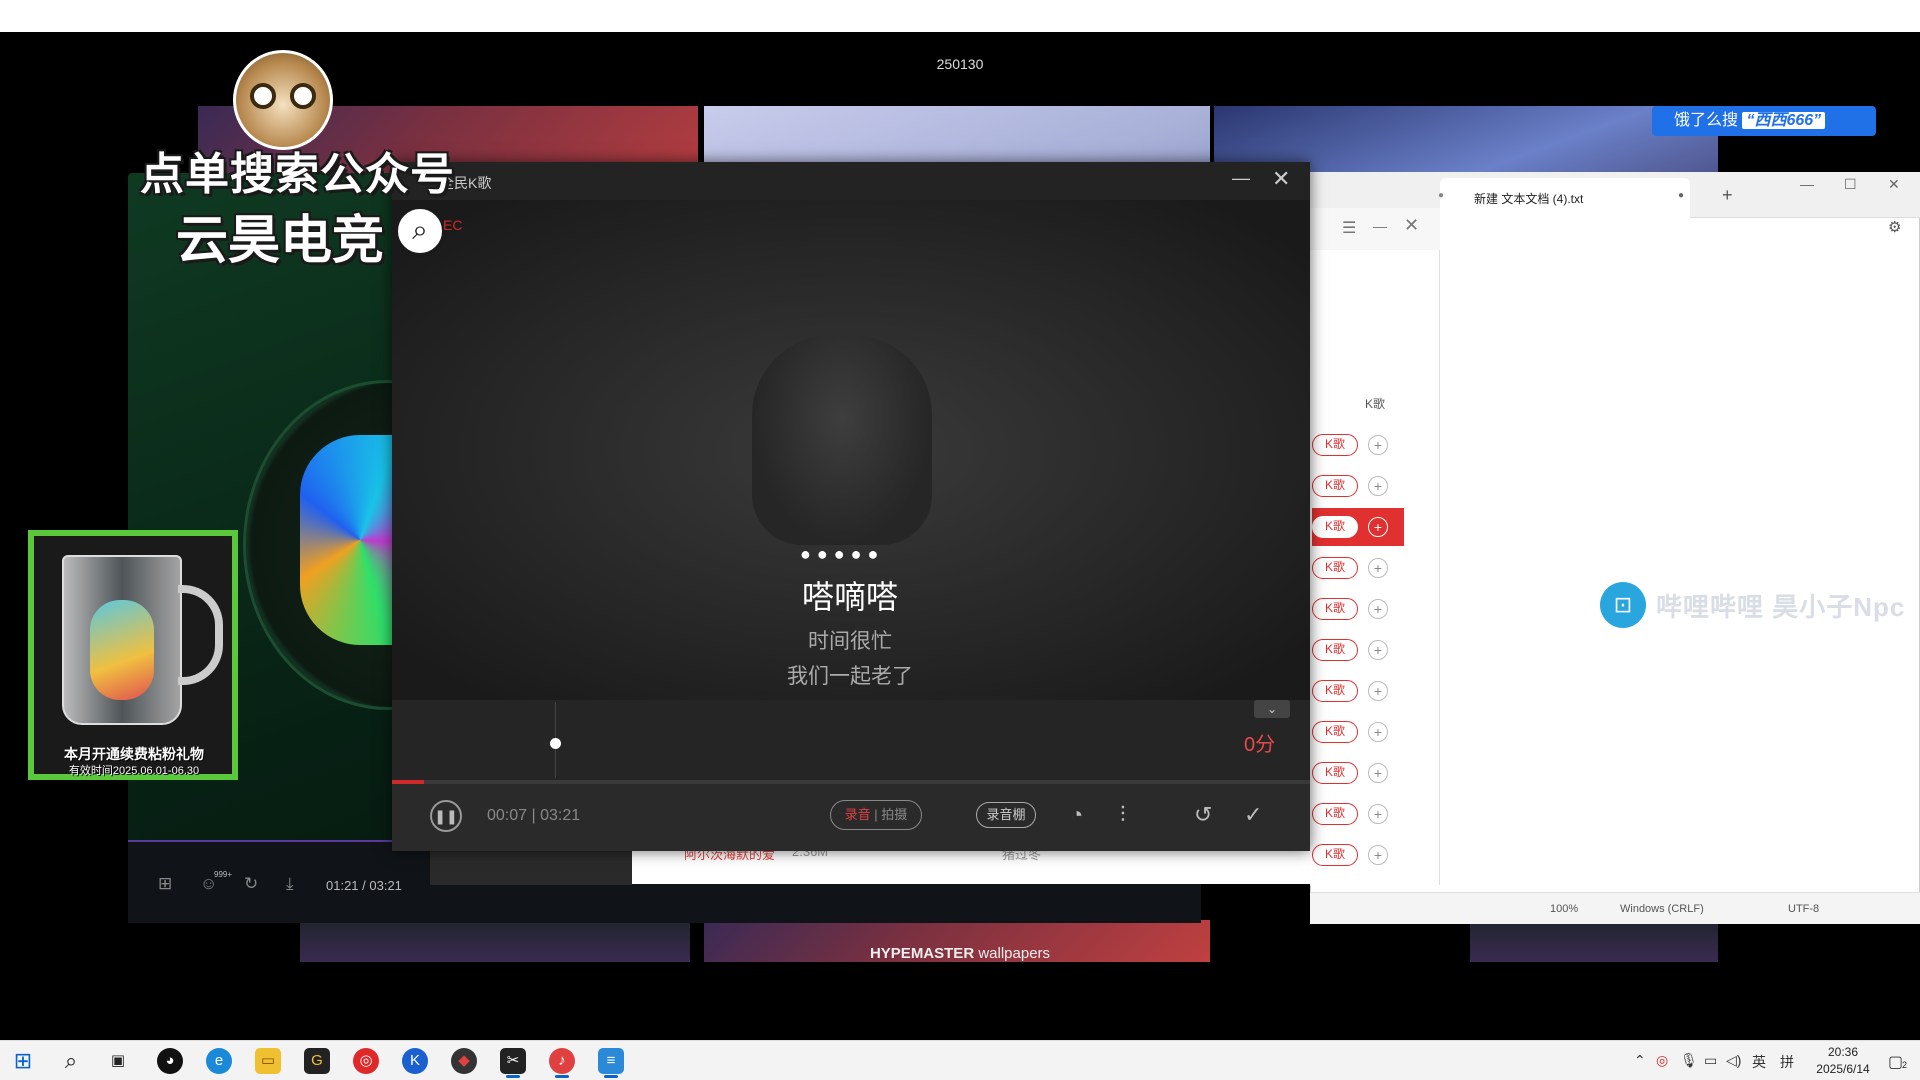 The image size is (1920, 1080). Describe the element at coordinates (1843, 1052) in the screenshot. I see `clock-time: 20:36` at that location.